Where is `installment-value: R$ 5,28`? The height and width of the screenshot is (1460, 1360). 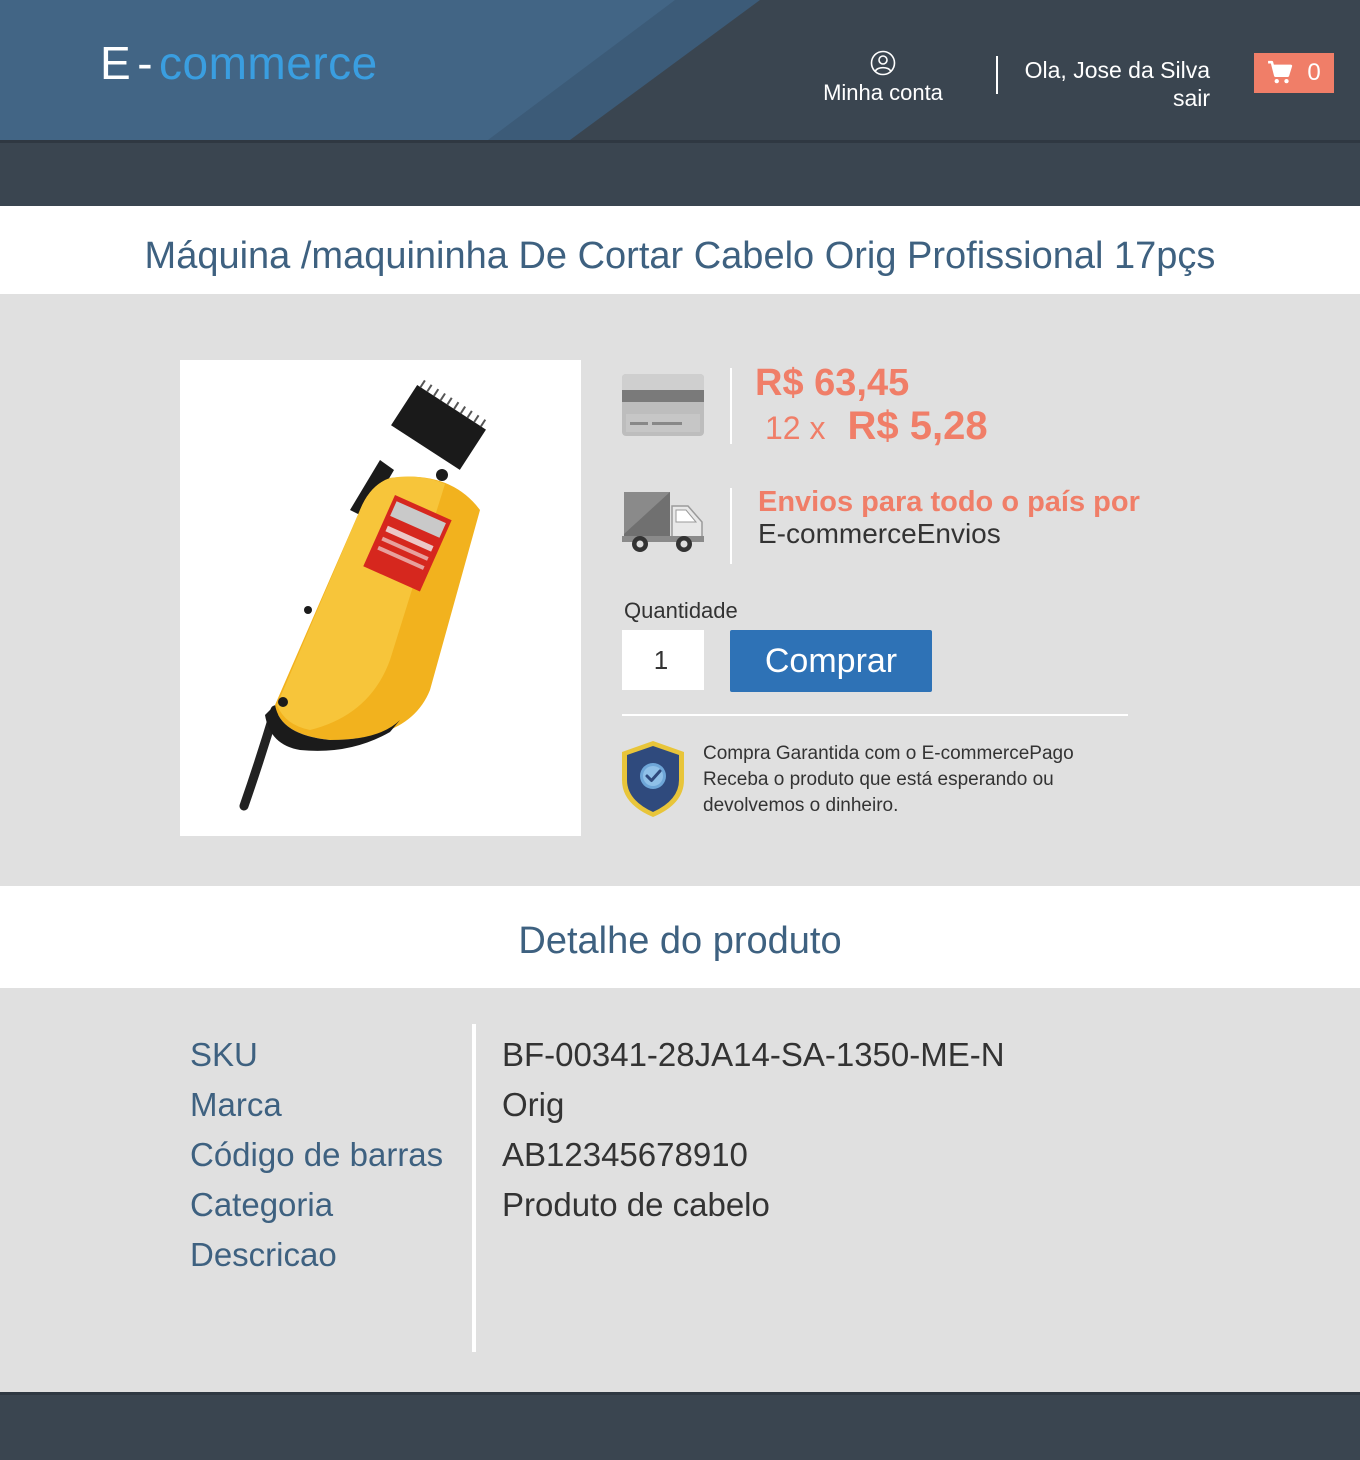 installment-value: R$ 5,28 is located at coordinates (917, 426).